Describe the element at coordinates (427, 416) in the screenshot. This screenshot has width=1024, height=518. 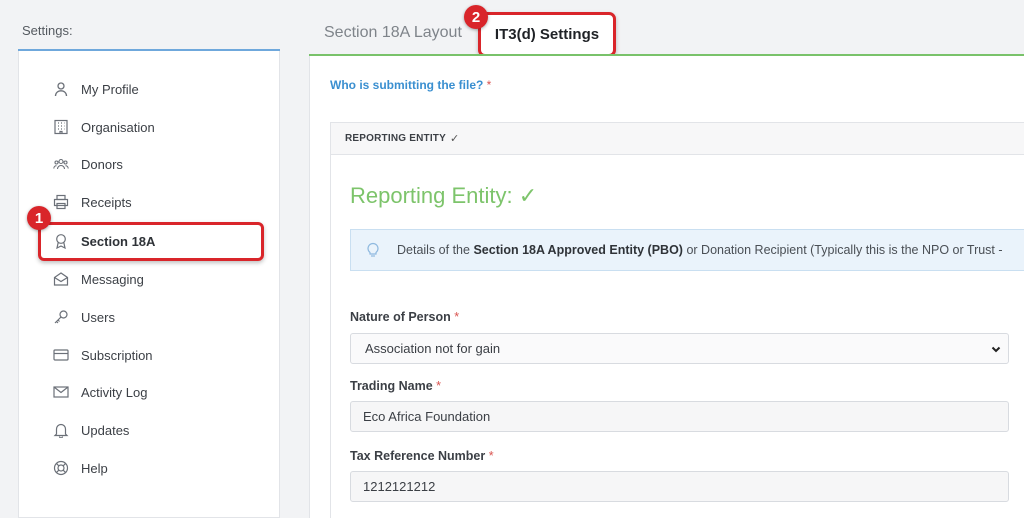
I see `input-value: Eco Africa Foundation` at that location.